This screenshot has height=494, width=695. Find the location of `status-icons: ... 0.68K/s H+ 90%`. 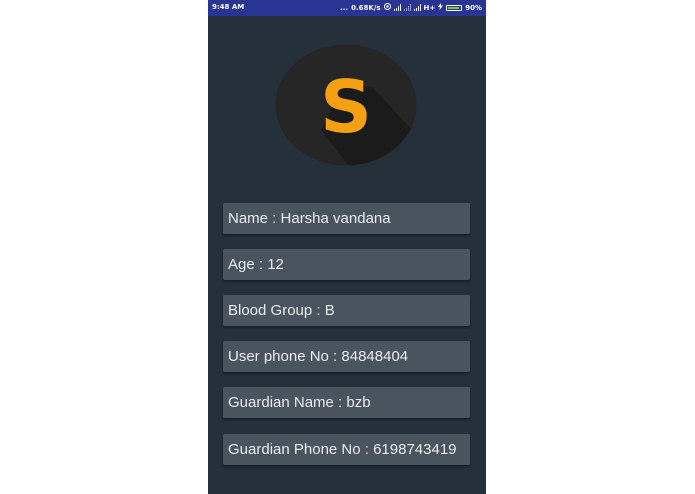

status-icons: ... 0.68K/s H+ 90% is located at coordinates (411, 7).